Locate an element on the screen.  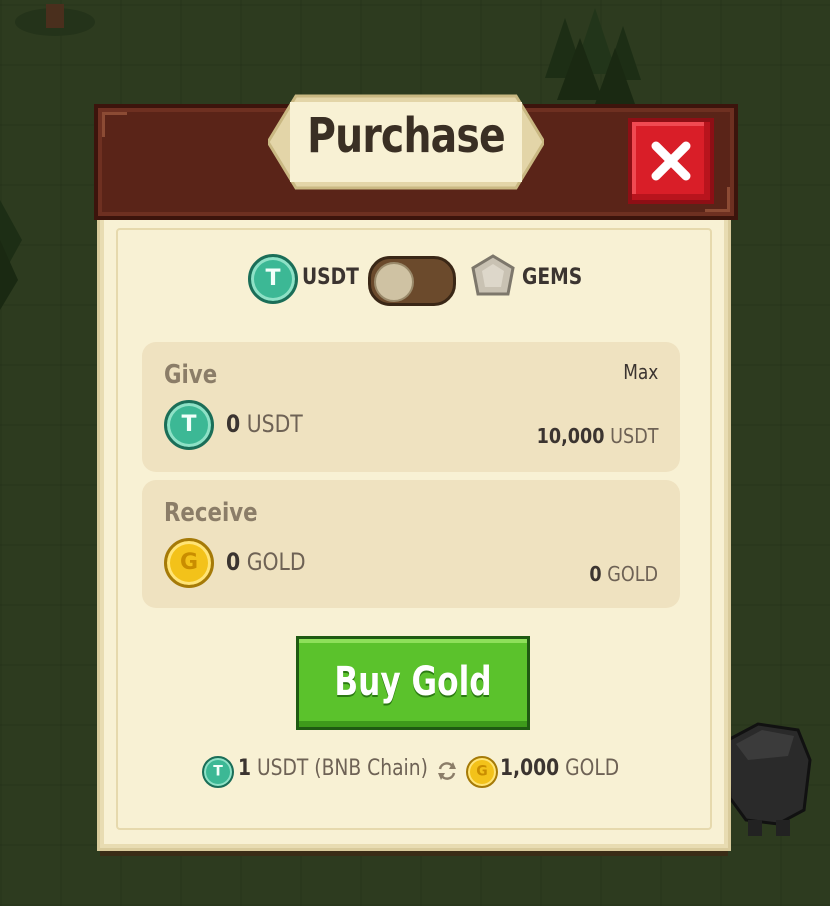
rate-from-unit: USDT (BNB Chain) is located at coordinates (342, 768).